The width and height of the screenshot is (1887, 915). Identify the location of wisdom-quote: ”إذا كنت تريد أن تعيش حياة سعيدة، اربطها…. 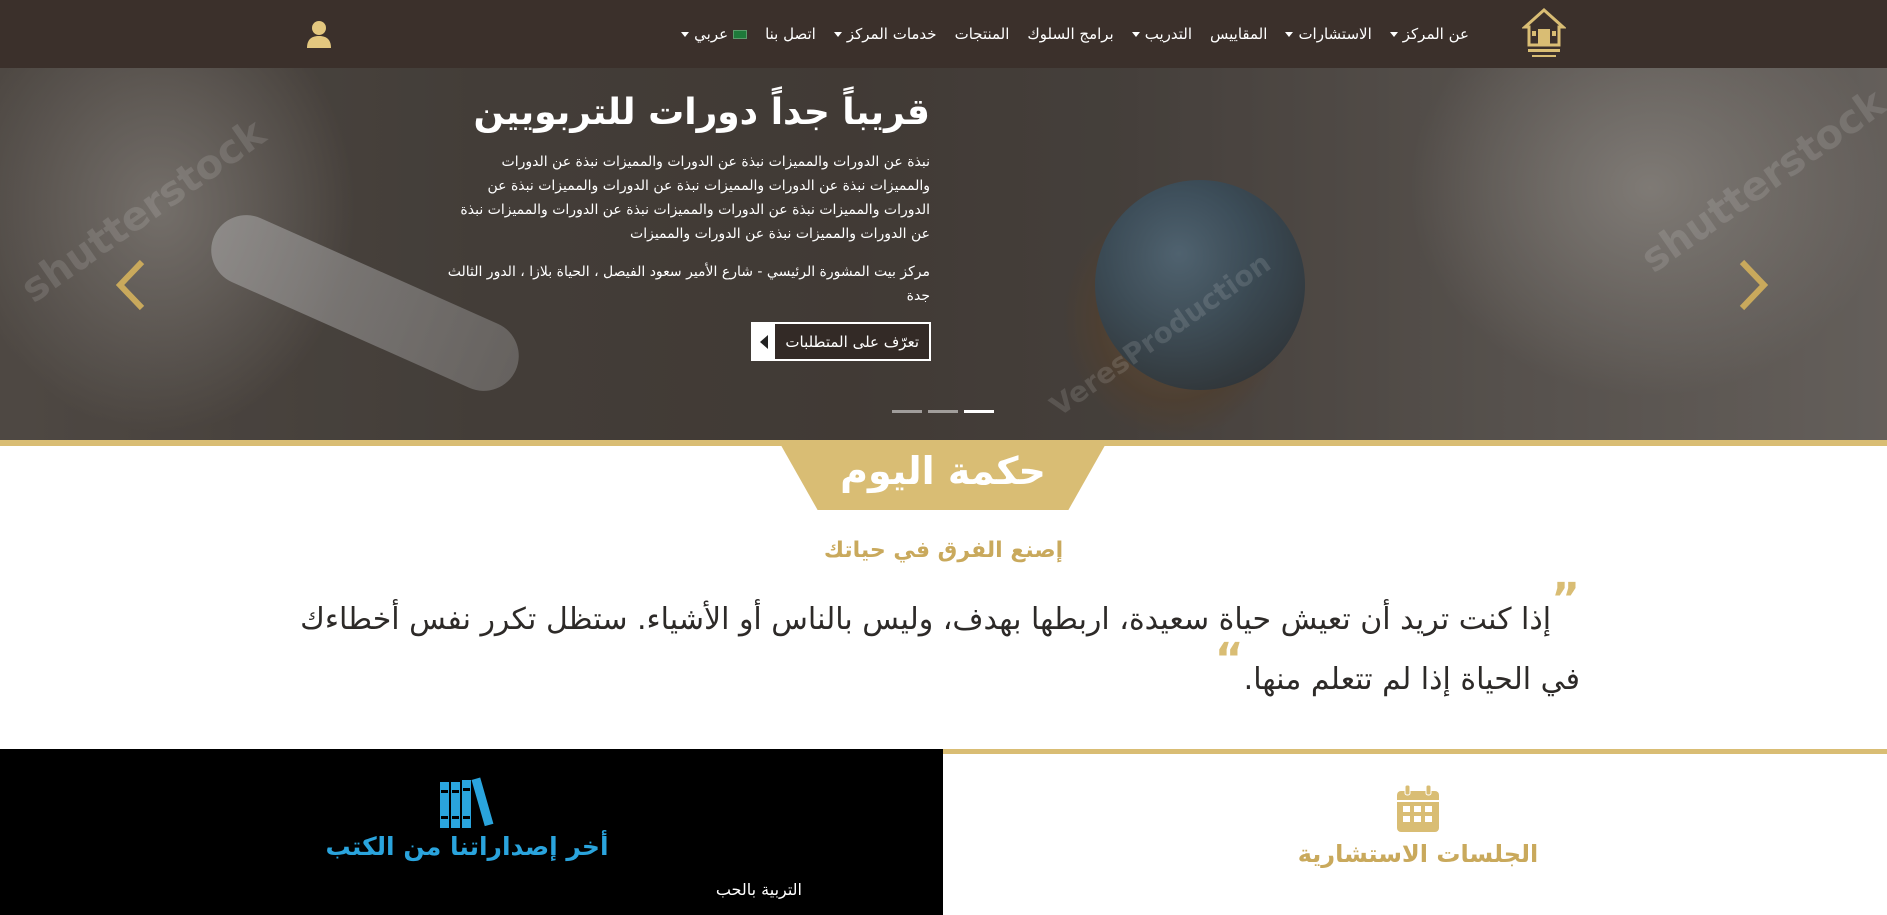
(940, 644).